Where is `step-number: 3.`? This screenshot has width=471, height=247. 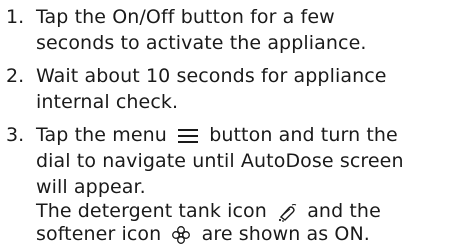 step-number: 3. is located at coordinates (15, 135).